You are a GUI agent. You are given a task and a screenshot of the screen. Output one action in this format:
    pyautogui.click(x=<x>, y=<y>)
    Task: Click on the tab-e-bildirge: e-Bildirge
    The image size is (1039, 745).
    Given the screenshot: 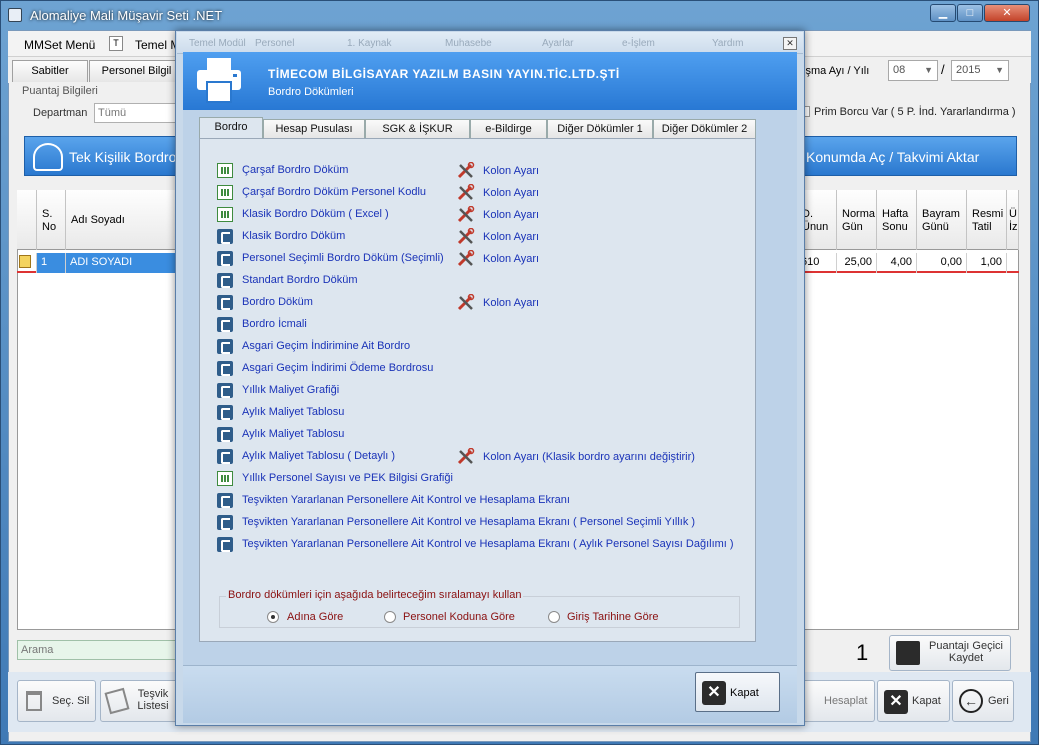 What is the action you would take?
    pyautogui.click(x=508, y=129)
    